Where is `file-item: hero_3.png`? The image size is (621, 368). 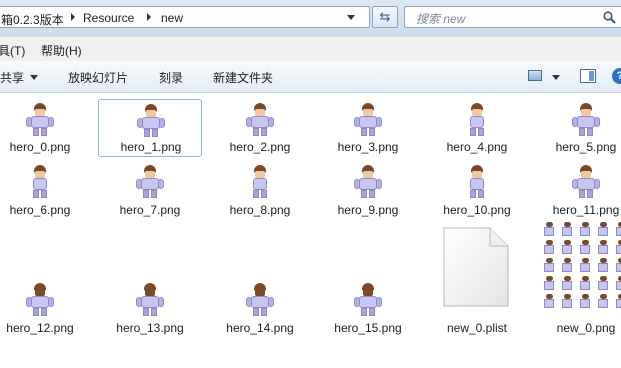 file-item: hero_3.png is located at coordinates (368, 129).